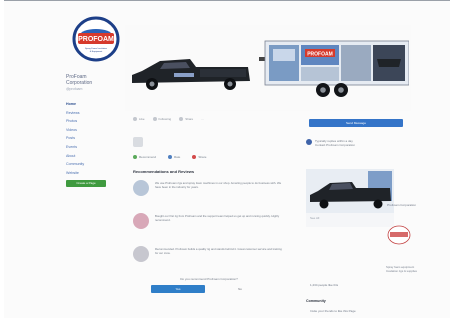 The image size is (456, 320). What do you see at coordinates (309, 142) in the screenshot?
I see `facebook-icon` at bounding box center [309, 142].